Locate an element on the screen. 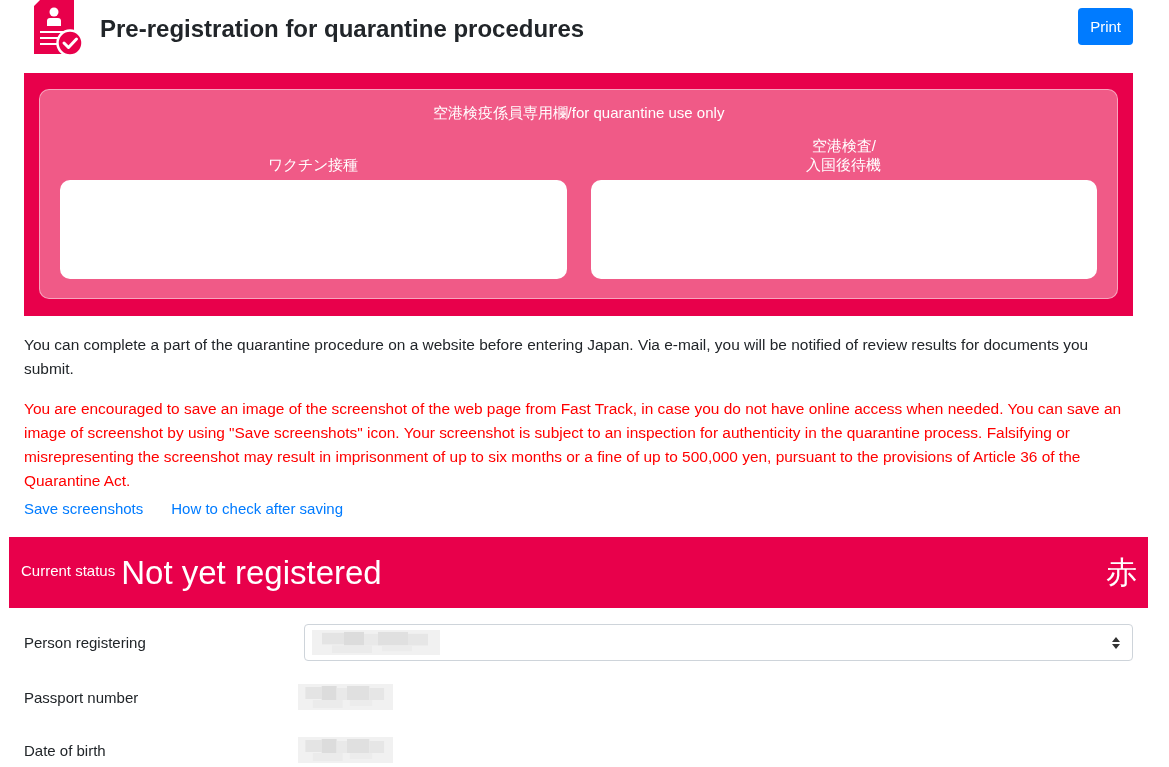  document-check-icon is located at coordinates (58, 28).